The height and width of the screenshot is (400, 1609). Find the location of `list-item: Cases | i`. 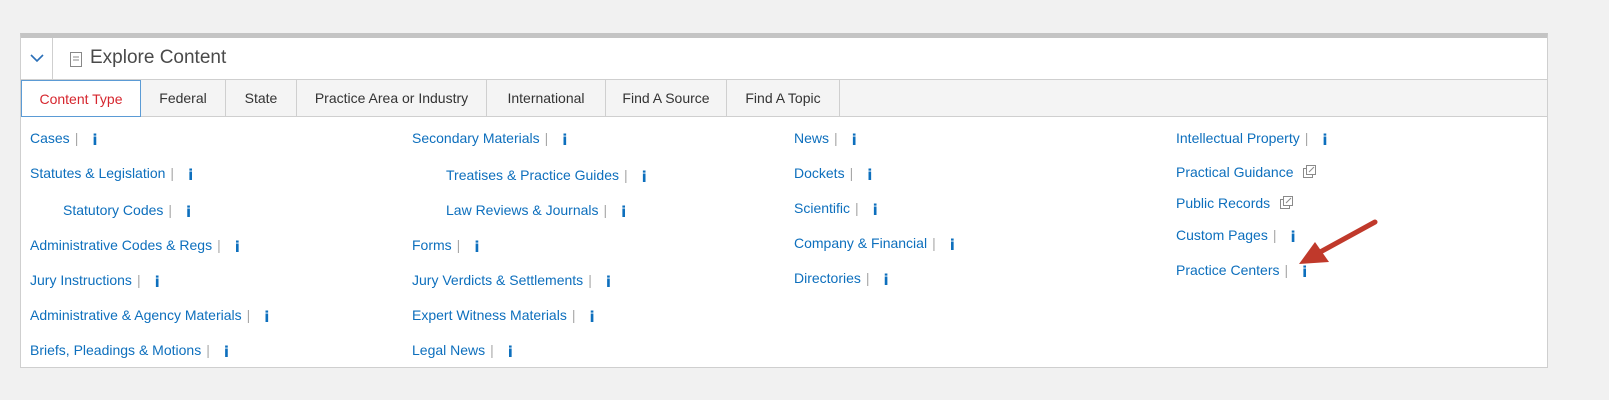

list-item: Cases | i is located at coordinates (64, 139).